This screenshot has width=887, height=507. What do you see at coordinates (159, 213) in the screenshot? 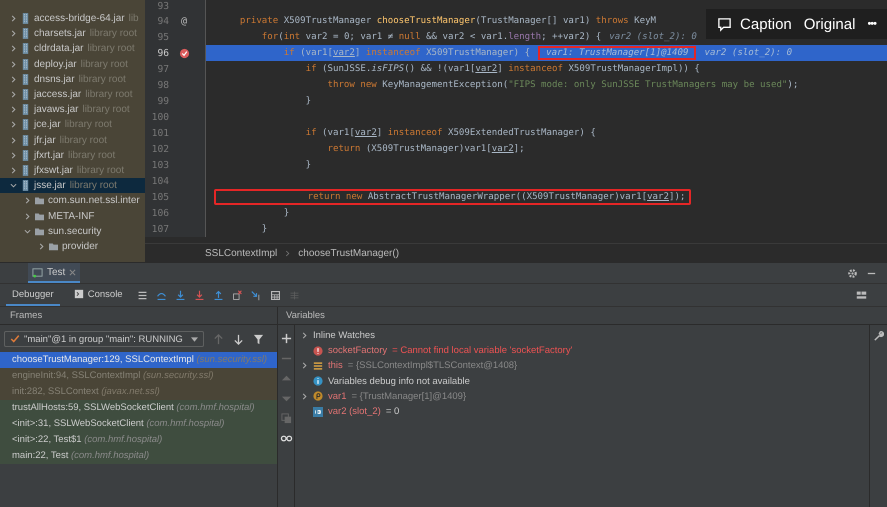
I see `line-number: 106` at bounding box center [159, 213].